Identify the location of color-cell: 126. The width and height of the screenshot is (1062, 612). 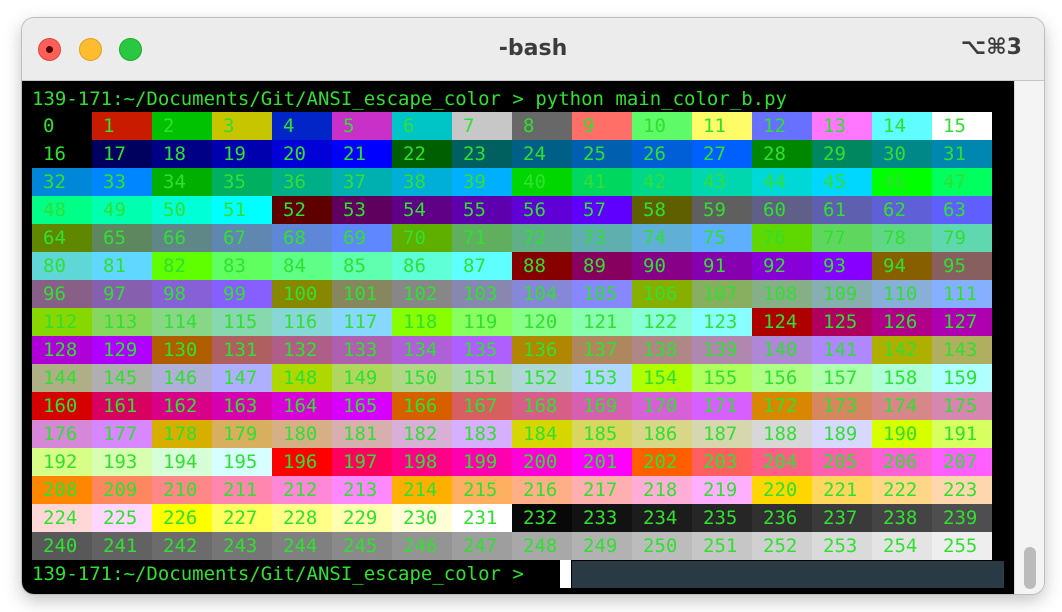
(902, 322).